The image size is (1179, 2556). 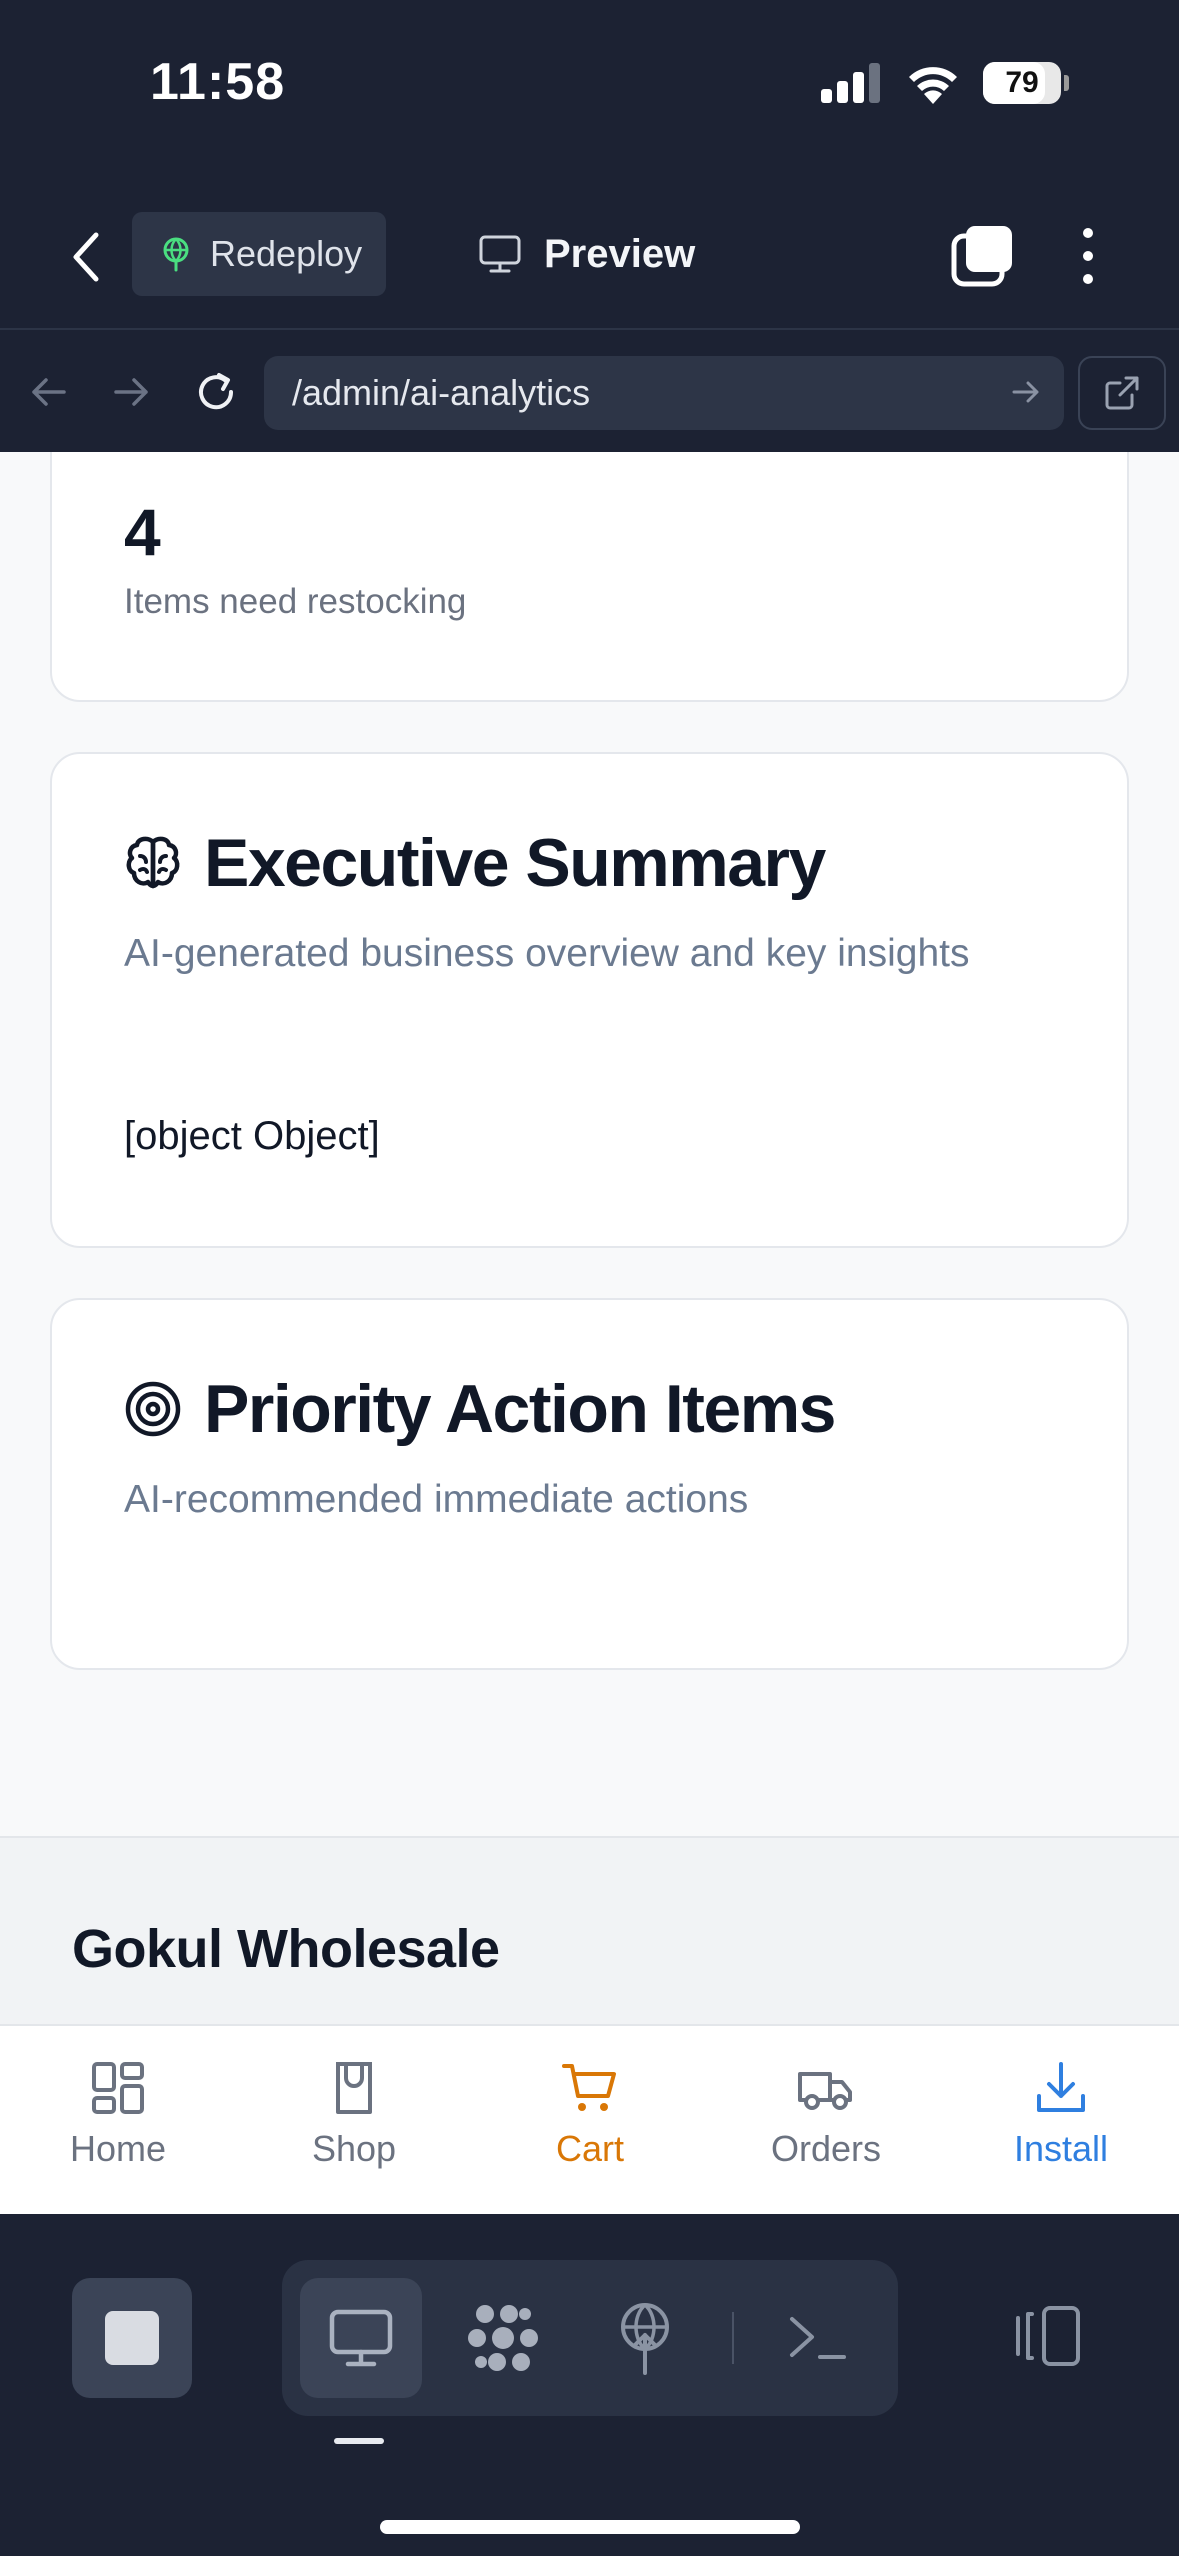 I want to click on ide-toolbar, so click(x=589, y=2385).